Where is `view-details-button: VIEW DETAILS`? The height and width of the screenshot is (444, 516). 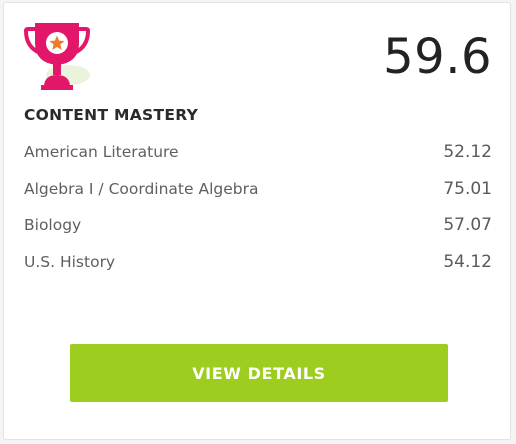
view-details-button: VIEW DETAILS is located at coordinates (259, 373).